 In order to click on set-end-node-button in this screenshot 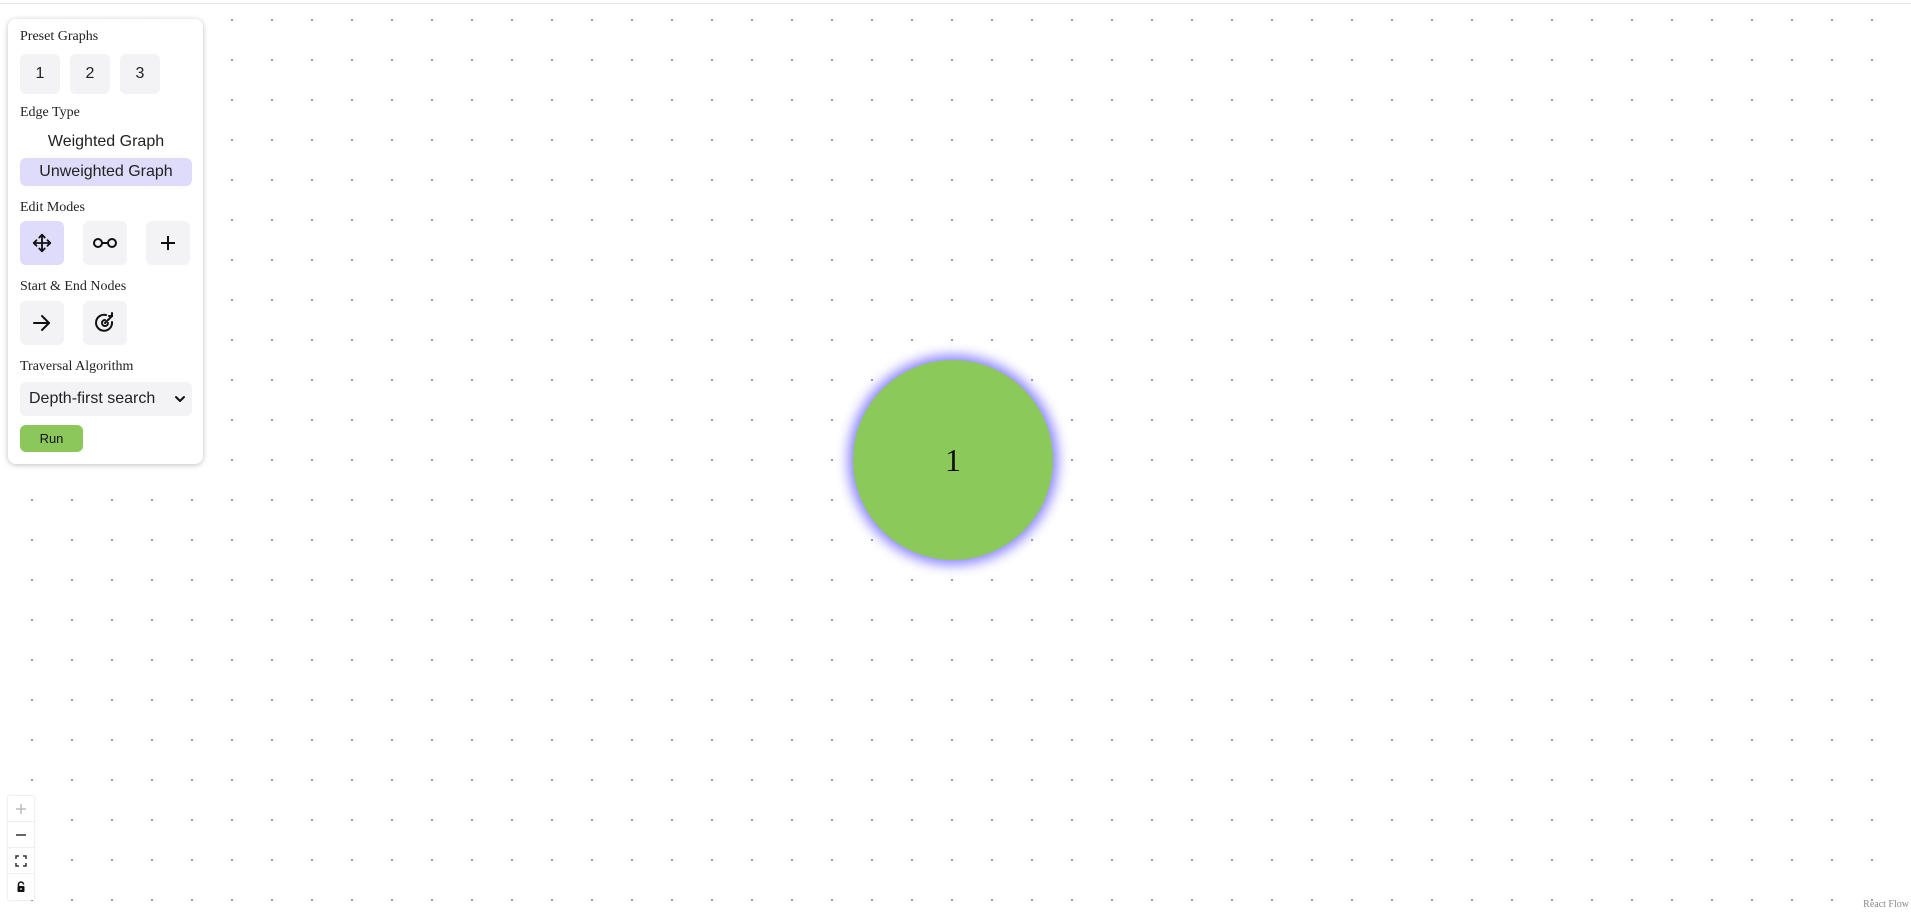, I will do `click(105, 323)`.